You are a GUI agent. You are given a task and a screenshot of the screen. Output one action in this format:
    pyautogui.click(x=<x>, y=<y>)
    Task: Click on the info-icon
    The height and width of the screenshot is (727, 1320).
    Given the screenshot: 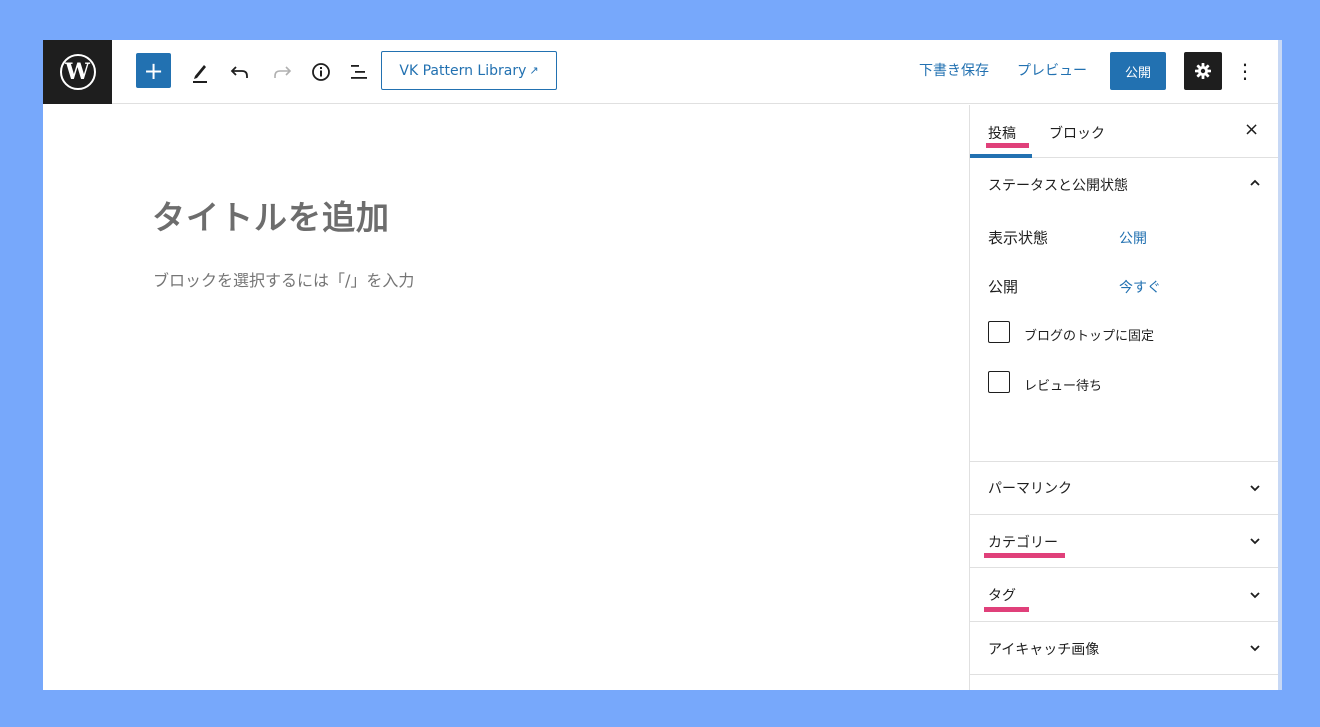 What is the action you would take?
    pyautogui.click(x=321, y=72)
    